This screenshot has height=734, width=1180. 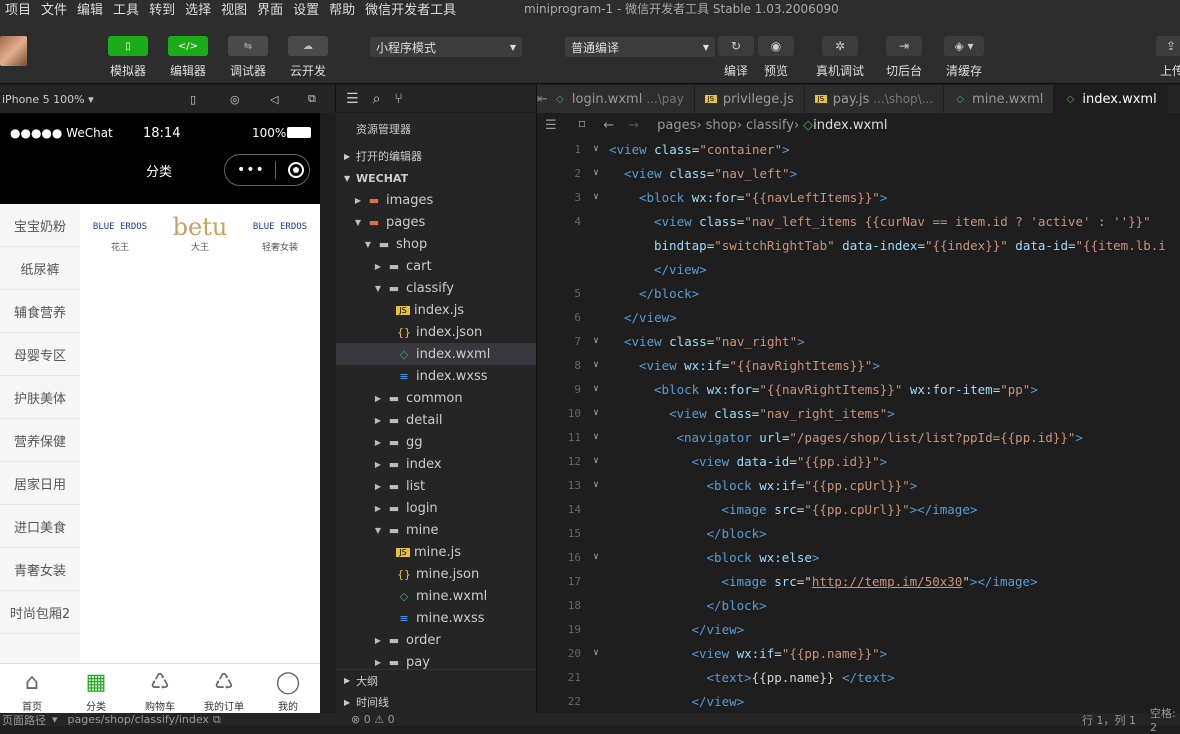 What do you see at coordinates (436, 222) in the screenshot?
I see `tree-item: ▼ ▬ pages` at bounding box center [436, 222].